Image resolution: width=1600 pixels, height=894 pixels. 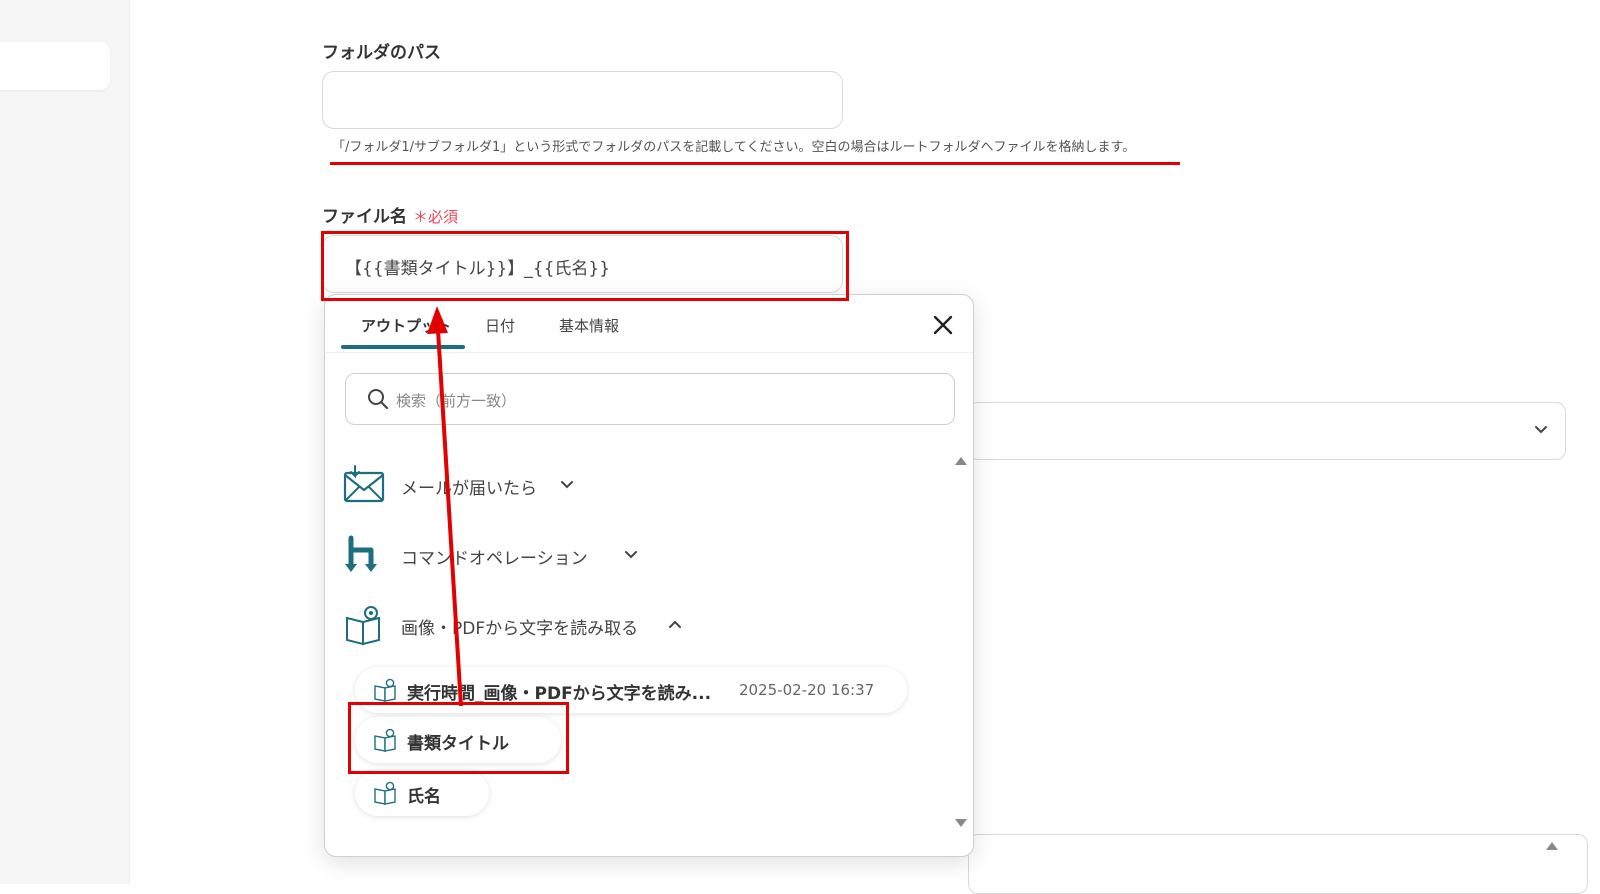 I want to click on background-select, so click(x=1267, y=431).